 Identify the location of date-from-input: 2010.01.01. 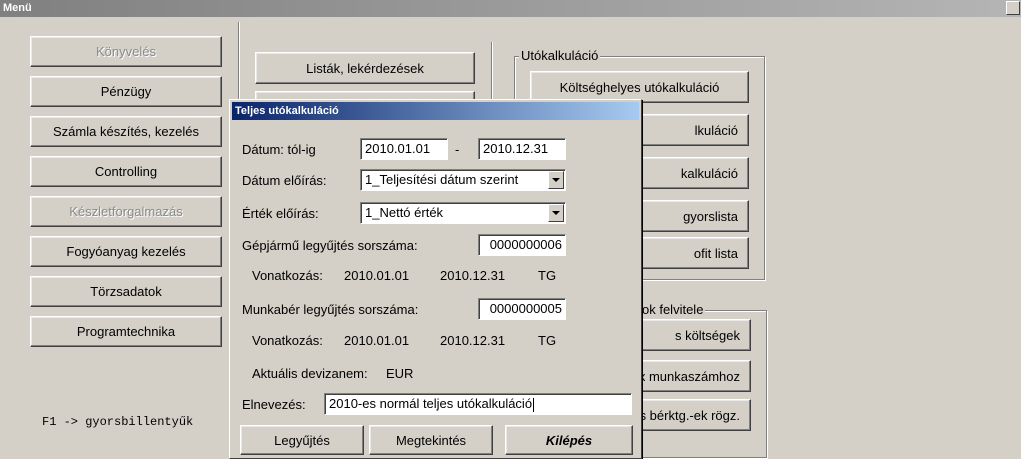
(404, 149).